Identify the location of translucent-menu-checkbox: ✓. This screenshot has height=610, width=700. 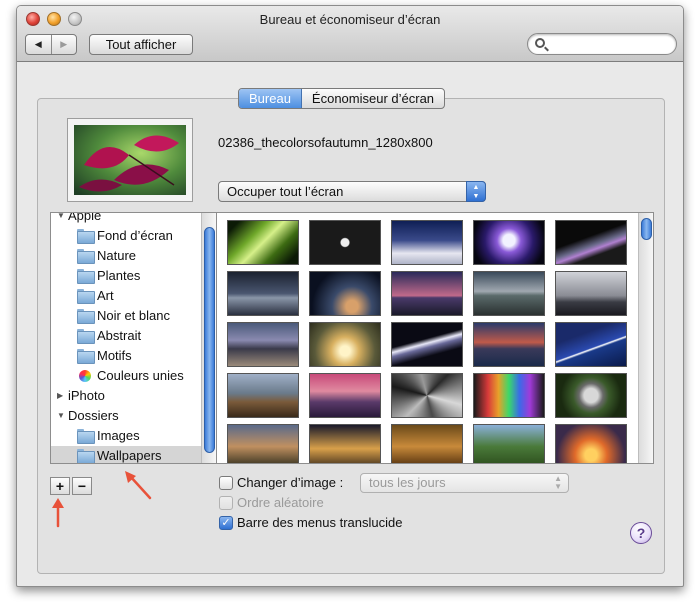
(226, 523).